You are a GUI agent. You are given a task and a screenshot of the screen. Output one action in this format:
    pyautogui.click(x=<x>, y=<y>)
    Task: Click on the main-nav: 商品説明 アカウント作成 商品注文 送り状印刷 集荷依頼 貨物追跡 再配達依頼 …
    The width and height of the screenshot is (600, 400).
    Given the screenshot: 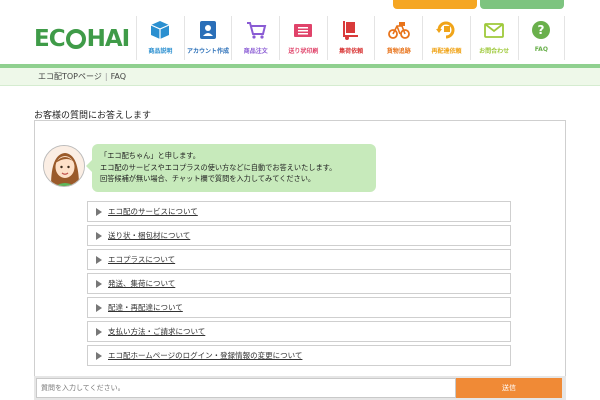 What is the action you would take?
    pyautogui.click(x=351, y=38)
    